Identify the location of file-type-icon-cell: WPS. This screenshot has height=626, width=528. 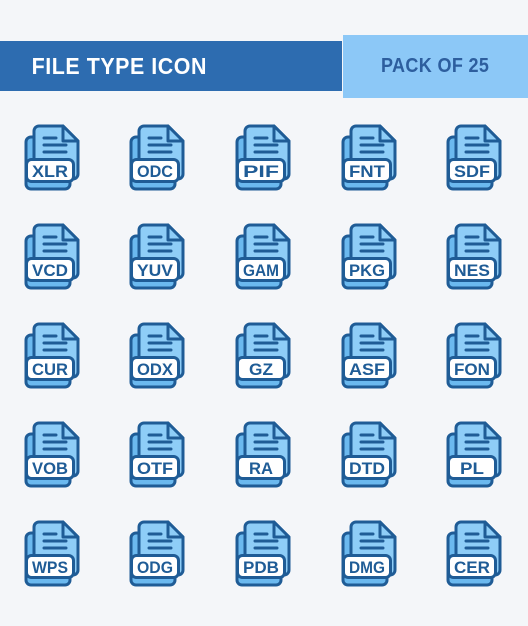
(53, 553).